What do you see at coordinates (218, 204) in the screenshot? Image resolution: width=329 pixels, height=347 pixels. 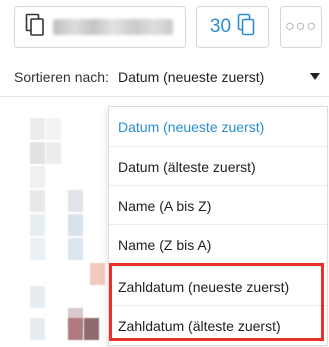 I see `sort-option: Name (A bis Z)` at bounding box center [218, 204].